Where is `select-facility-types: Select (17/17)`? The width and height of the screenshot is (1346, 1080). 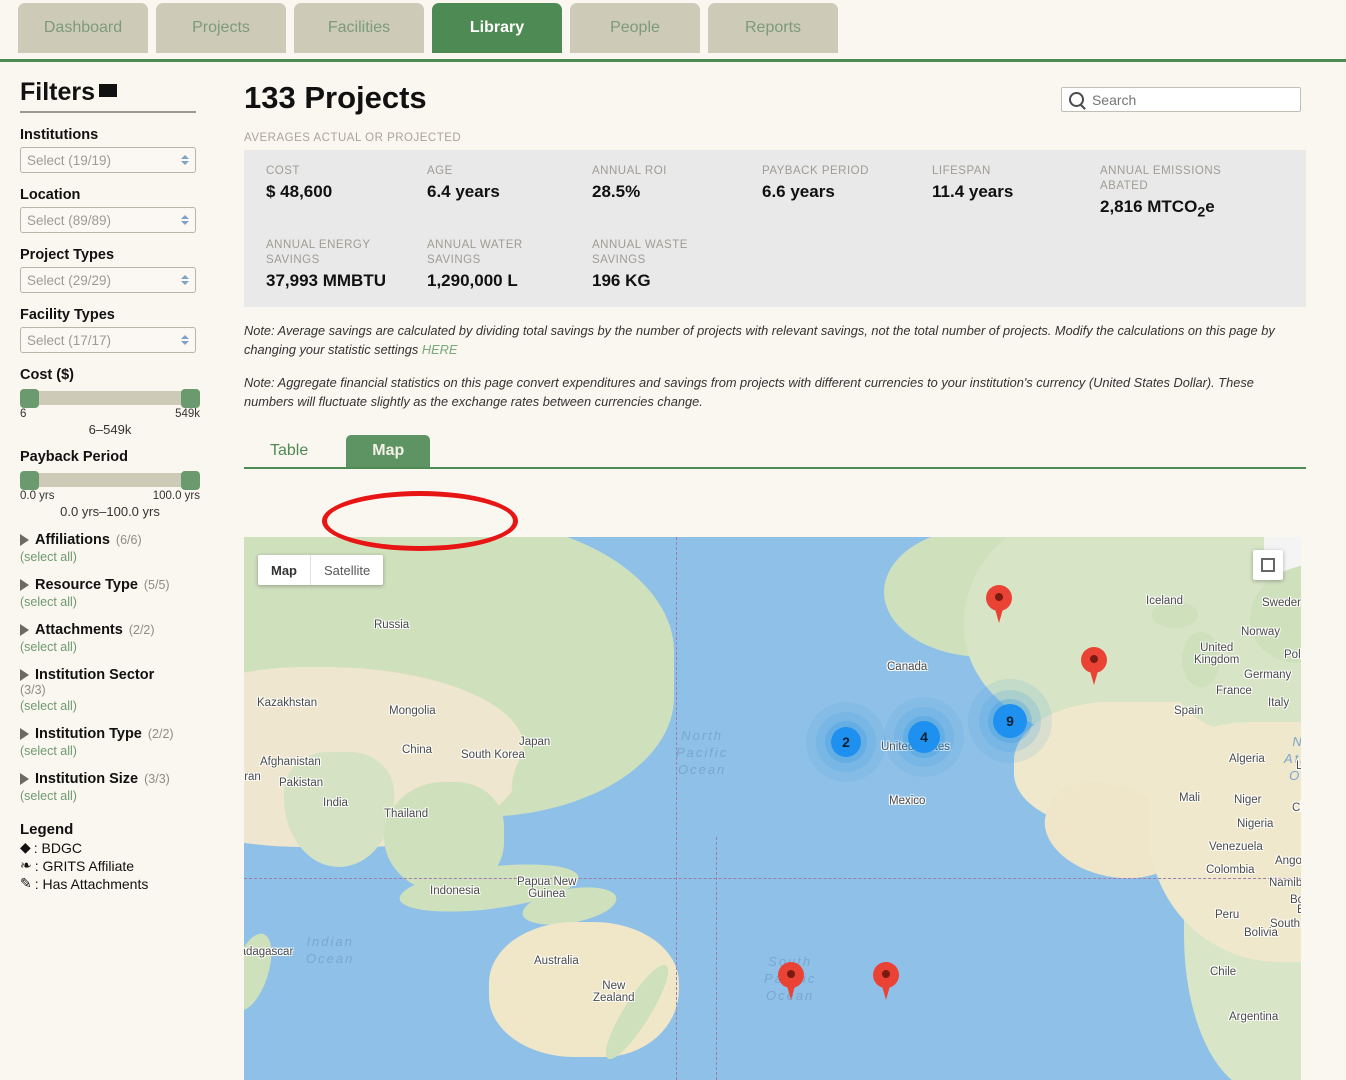
select-facility-types: Select (17/17) is located at coordinates (108, 340).